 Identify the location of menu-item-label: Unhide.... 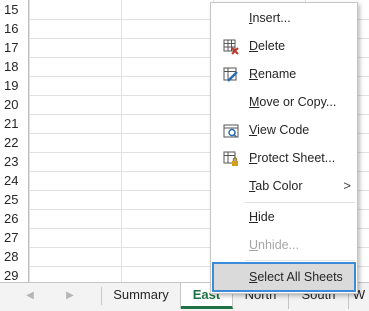
(274, 245).